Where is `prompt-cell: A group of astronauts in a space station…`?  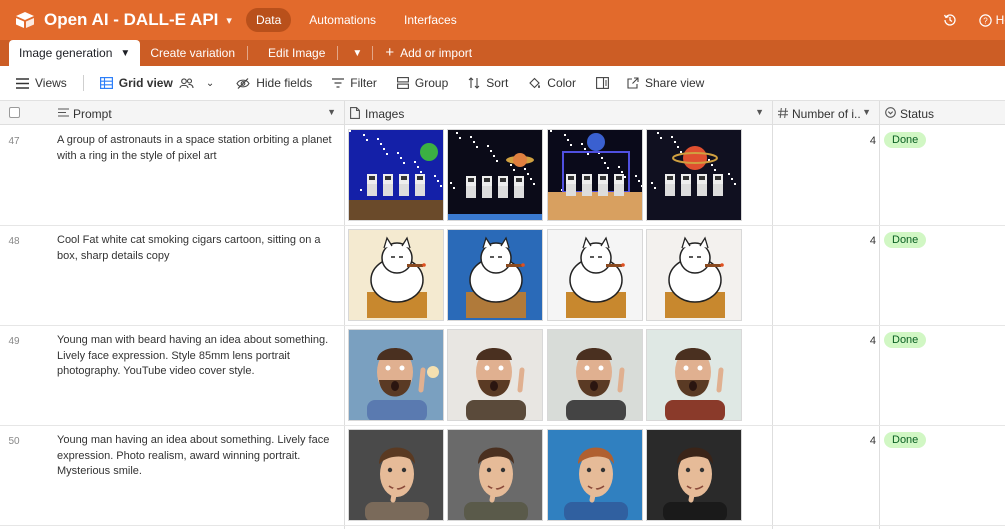 prompt-cell: A group of astronauts in a space station… is located at coordinates (198, 148).